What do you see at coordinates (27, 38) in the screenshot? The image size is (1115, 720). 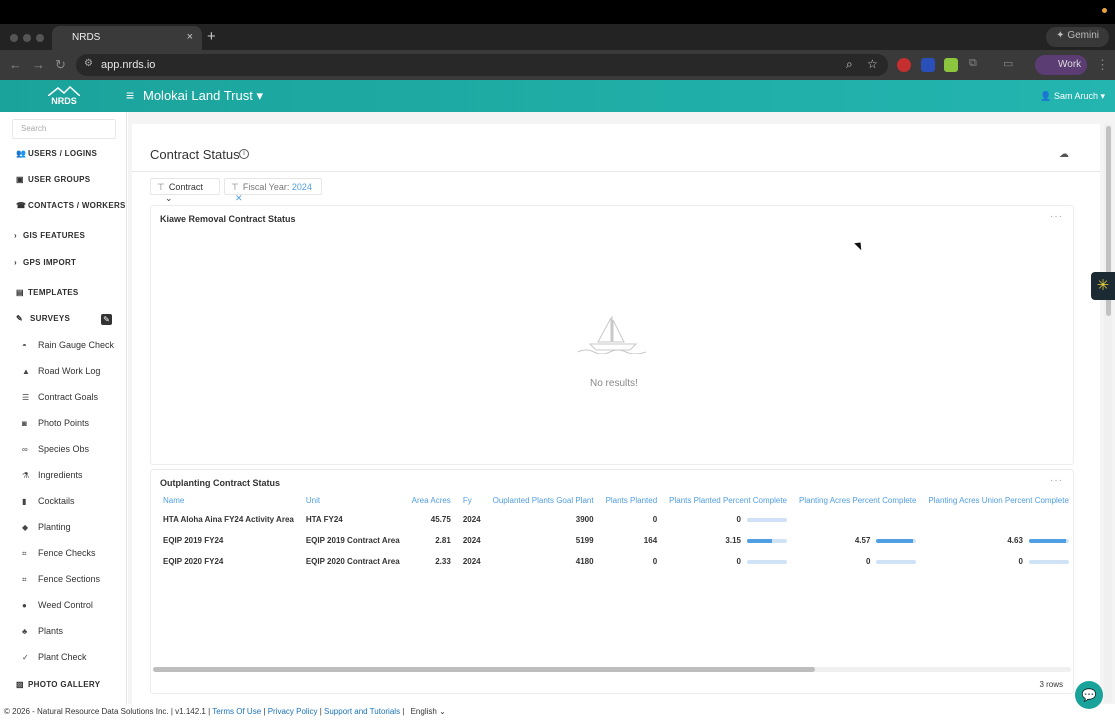 I see `window-minimize-button` at bounding box center [27, 38].